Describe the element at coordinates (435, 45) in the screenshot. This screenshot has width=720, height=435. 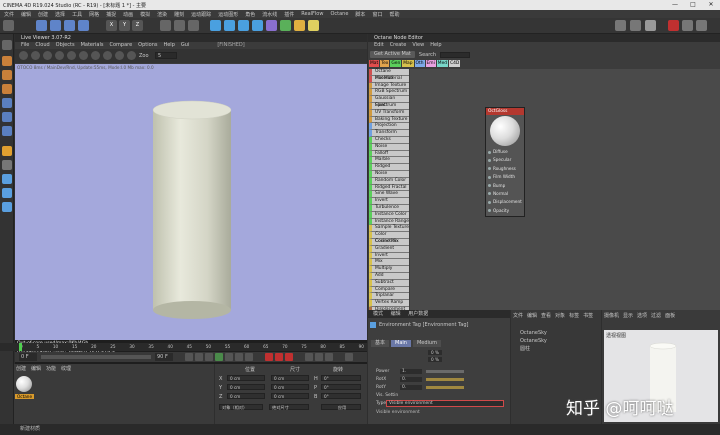
I see `ne-menu-help: Help` at that location.